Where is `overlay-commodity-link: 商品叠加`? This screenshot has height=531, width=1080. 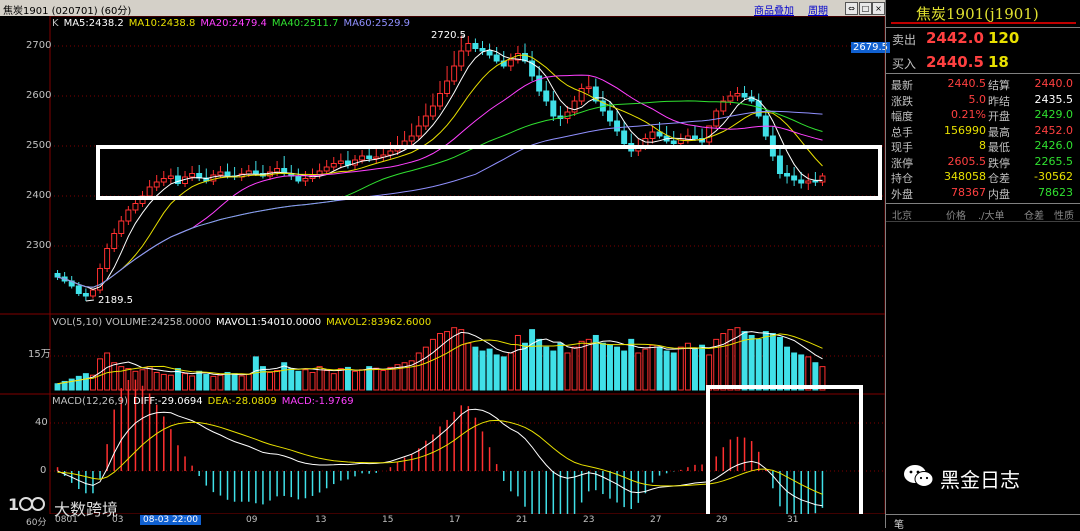
overlay-commodity-link: 商品叠加 is located at coordinates (774, 9).